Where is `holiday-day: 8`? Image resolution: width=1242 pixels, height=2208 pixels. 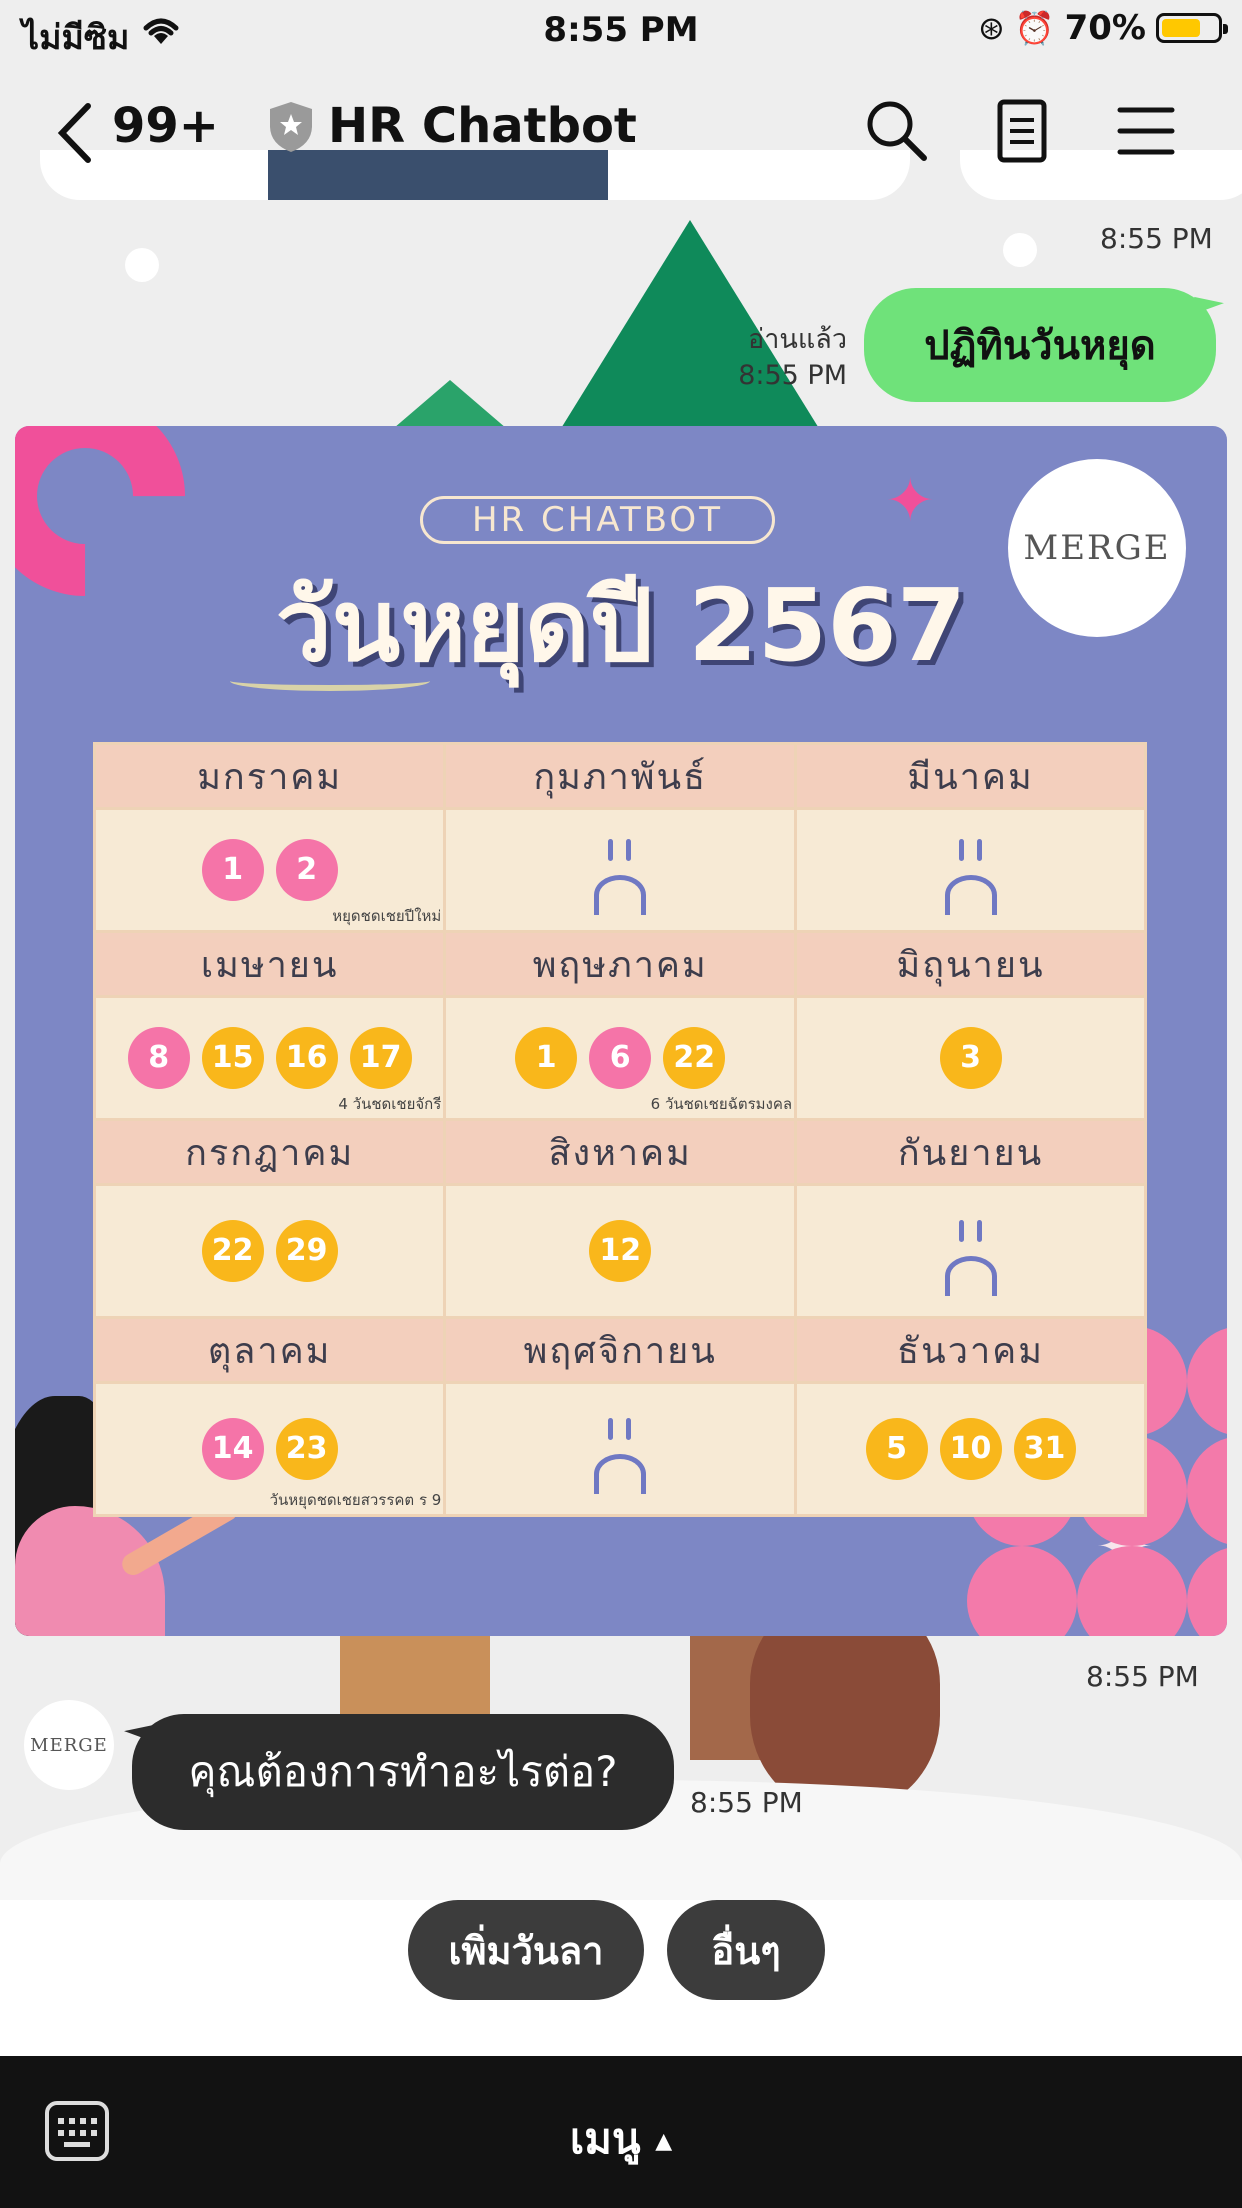
holiday-day: 8 is located at coordinates (158, 1058).